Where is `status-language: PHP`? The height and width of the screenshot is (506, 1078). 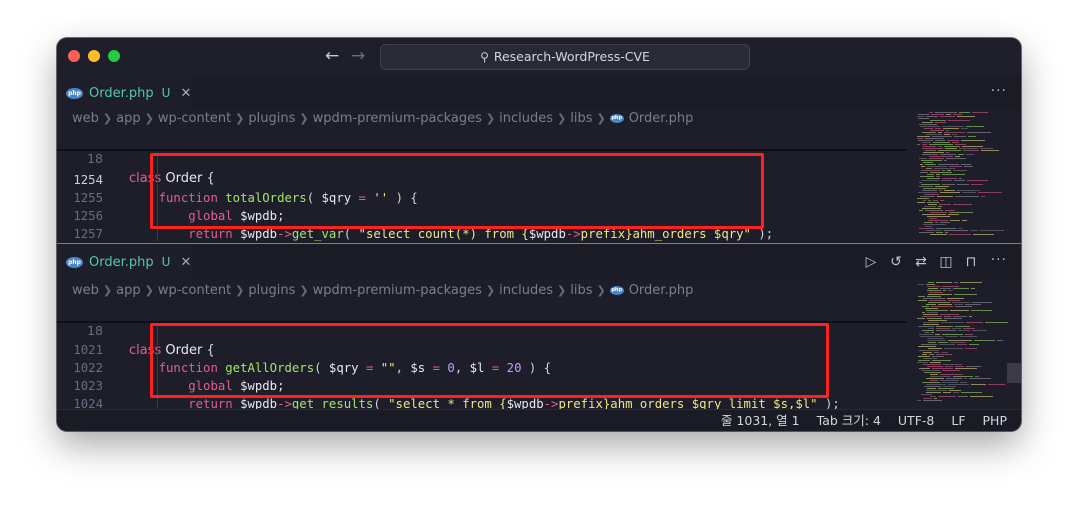
status-language: PHP is located at coordinates (995, 420).